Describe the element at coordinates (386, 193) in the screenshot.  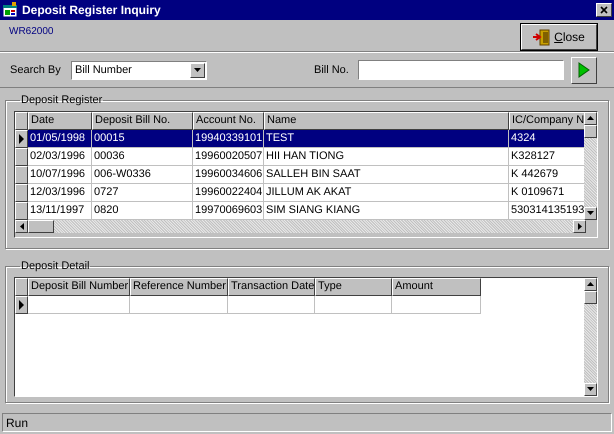
I see `table-cell: JILLUM AK AKAT` at that location.